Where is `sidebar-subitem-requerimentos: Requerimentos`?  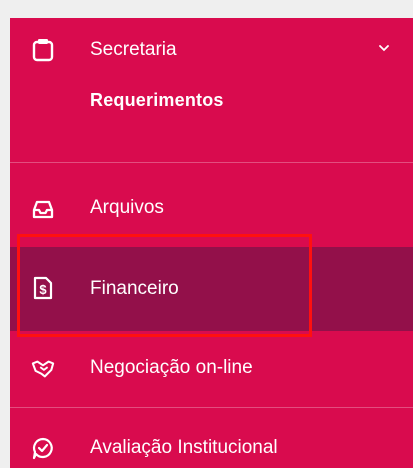
sidebar-subitem-requerimentos: Requerimentos is located at coordinates (157, 100).